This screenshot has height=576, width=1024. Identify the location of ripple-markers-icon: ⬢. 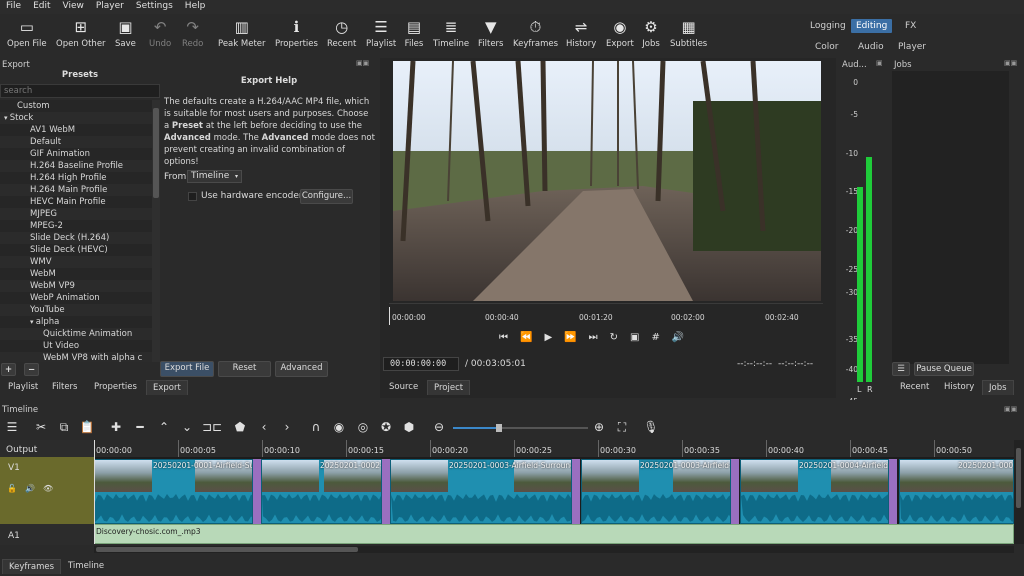
(409, 427).